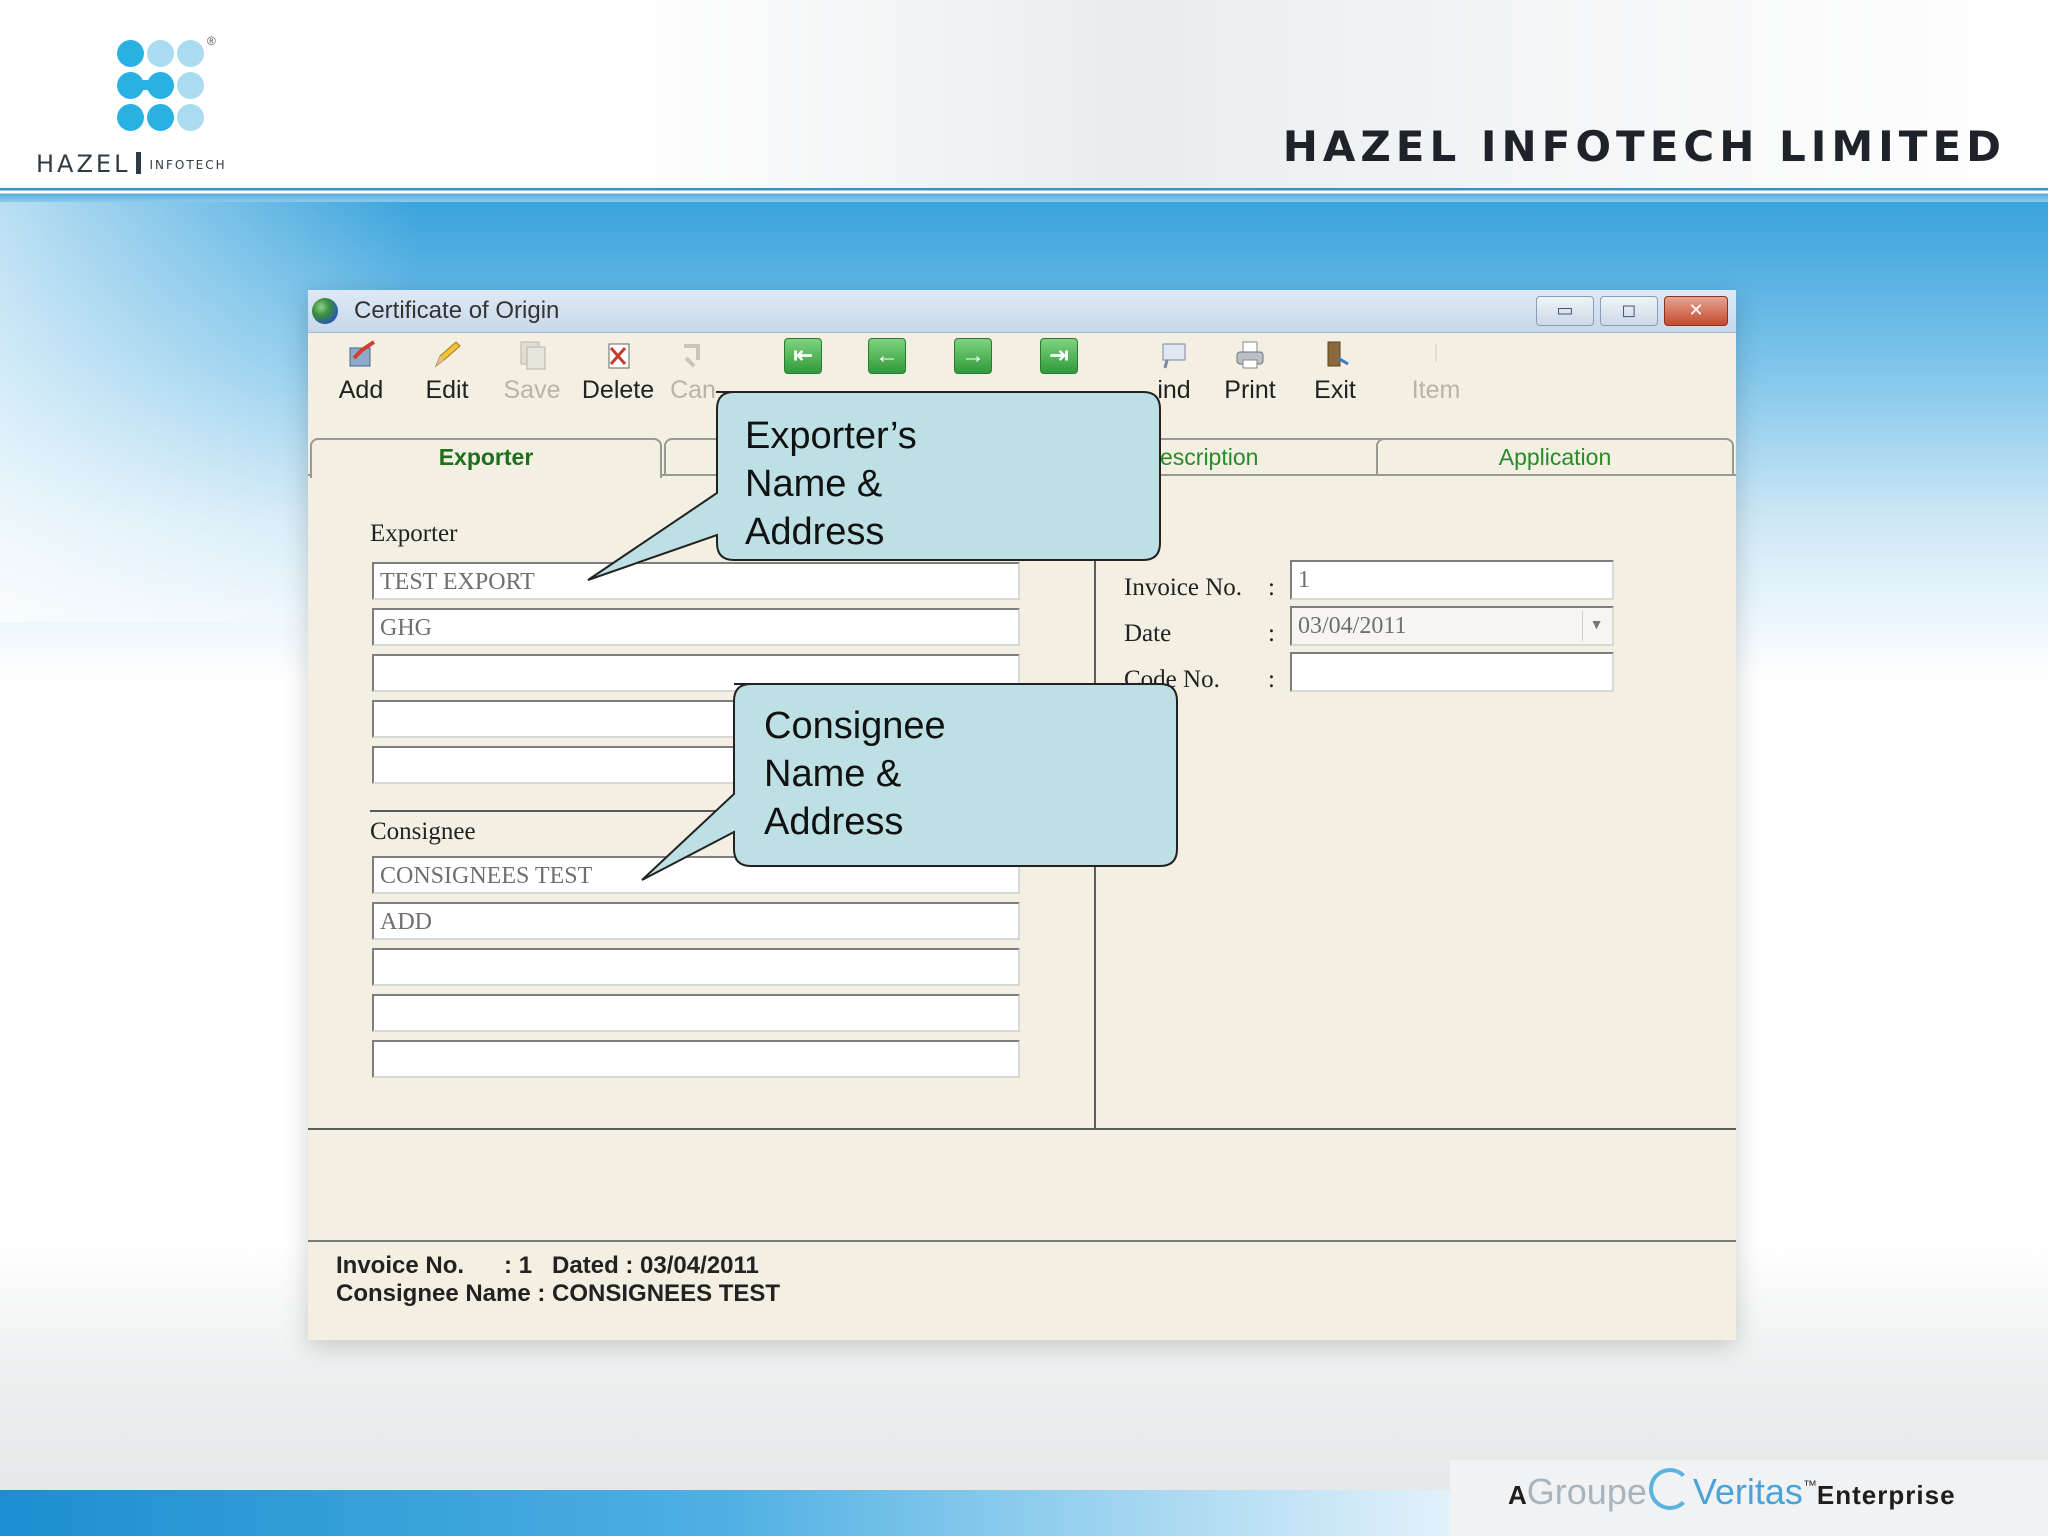 This screenshot has height=1536, width=2048. Describe the element at coordinates (692, 356) in the screenshot. I see `undo-icon` at that location.